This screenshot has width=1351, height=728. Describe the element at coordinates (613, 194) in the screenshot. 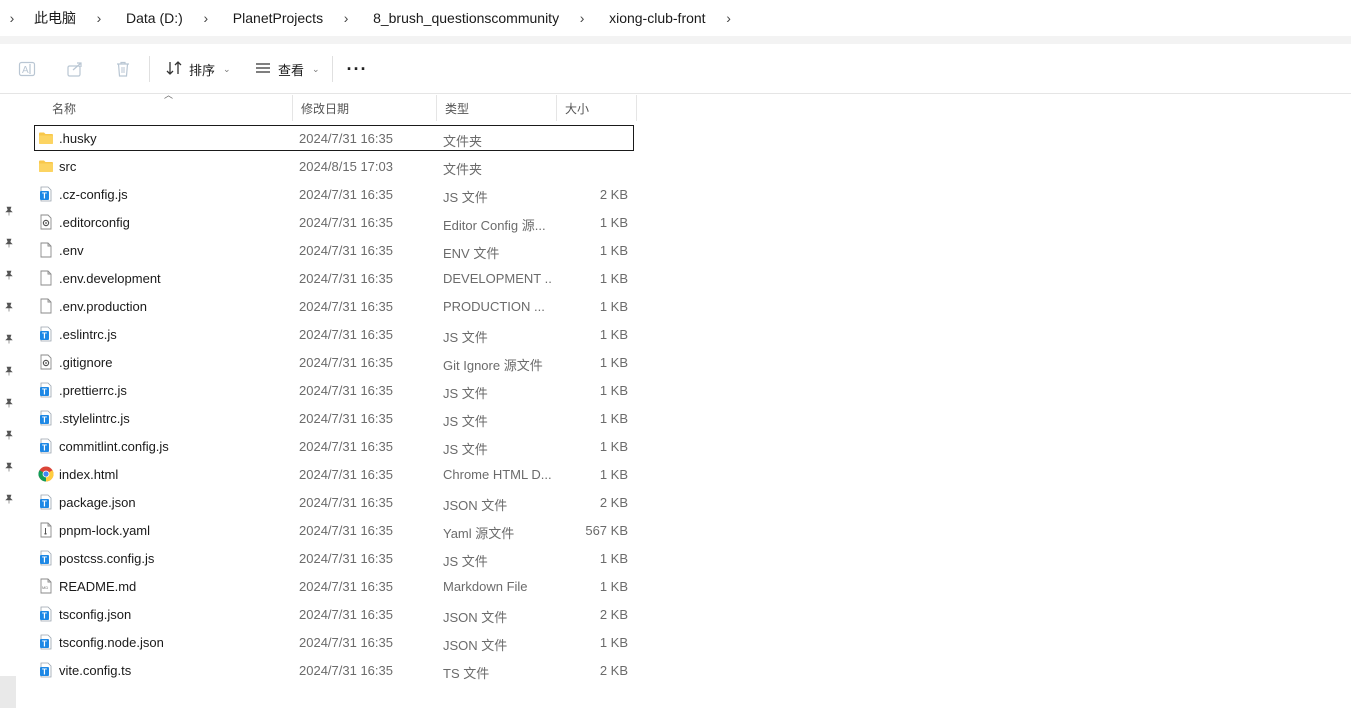

I see `file-size: 2 KB` at that location.